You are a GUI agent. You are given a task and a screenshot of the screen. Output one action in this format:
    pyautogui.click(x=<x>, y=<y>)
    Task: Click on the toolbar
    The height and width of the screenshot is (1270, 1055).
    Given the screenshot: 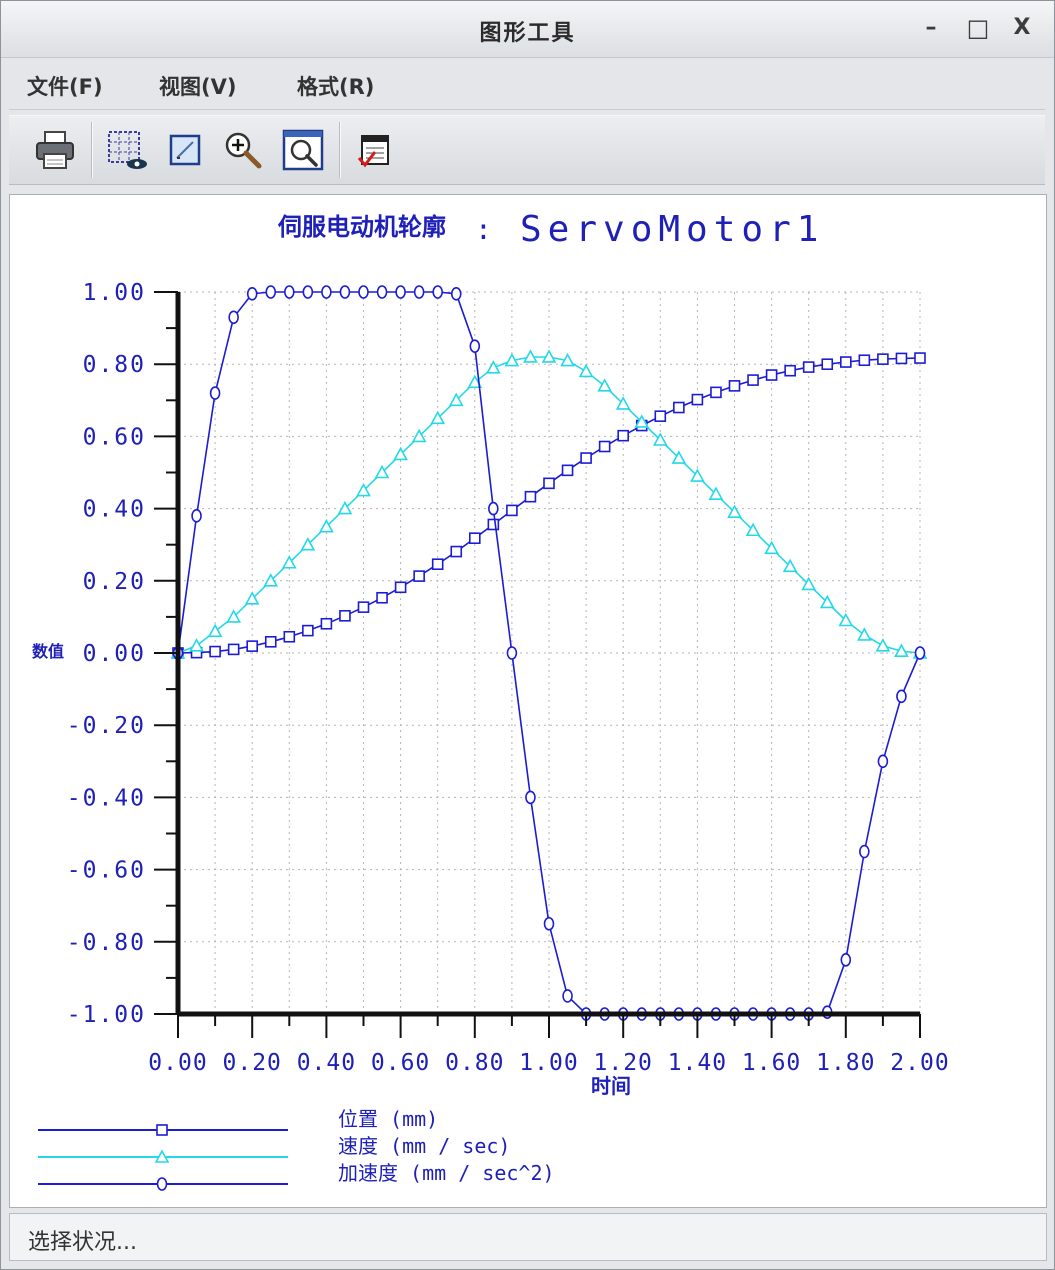 What is the action you would take?
    pyautogui.click(x=527, y=150)
    